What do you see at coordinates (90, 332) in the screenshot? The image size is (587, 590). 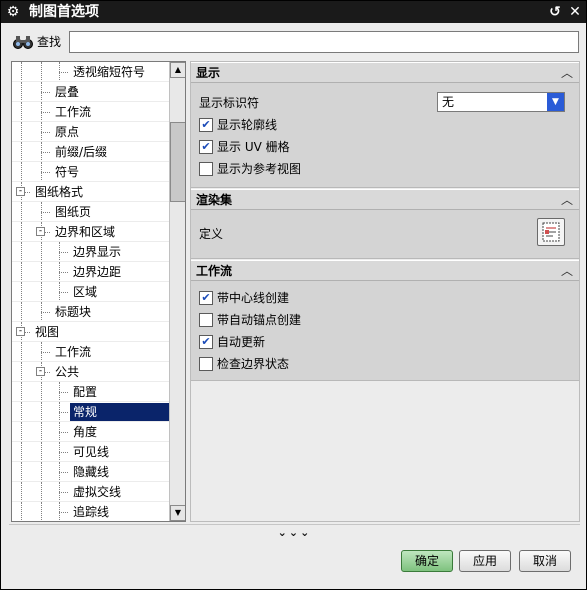 I see `tree-item: - 视图` at bounding box center [90, 332].